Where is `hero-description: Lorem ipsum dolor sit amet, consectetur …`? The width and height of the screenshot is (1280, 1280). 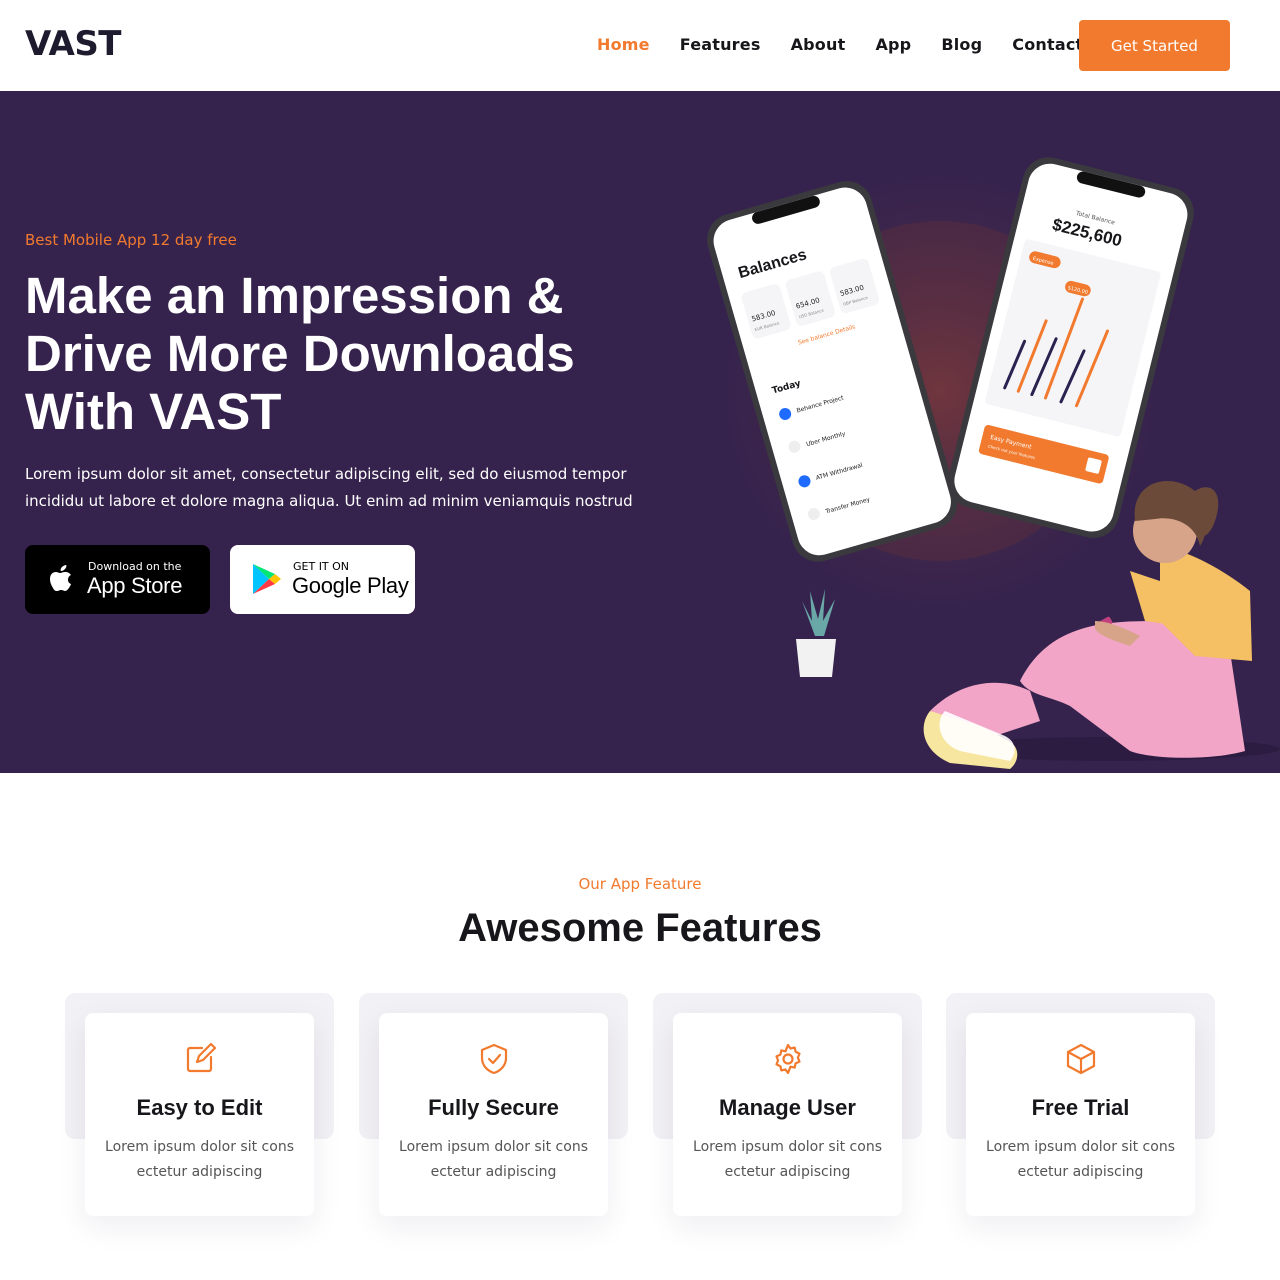 hero-description: Lorem ipsum dolor sit amet, consectetur … is located at coordinates (329, 487).